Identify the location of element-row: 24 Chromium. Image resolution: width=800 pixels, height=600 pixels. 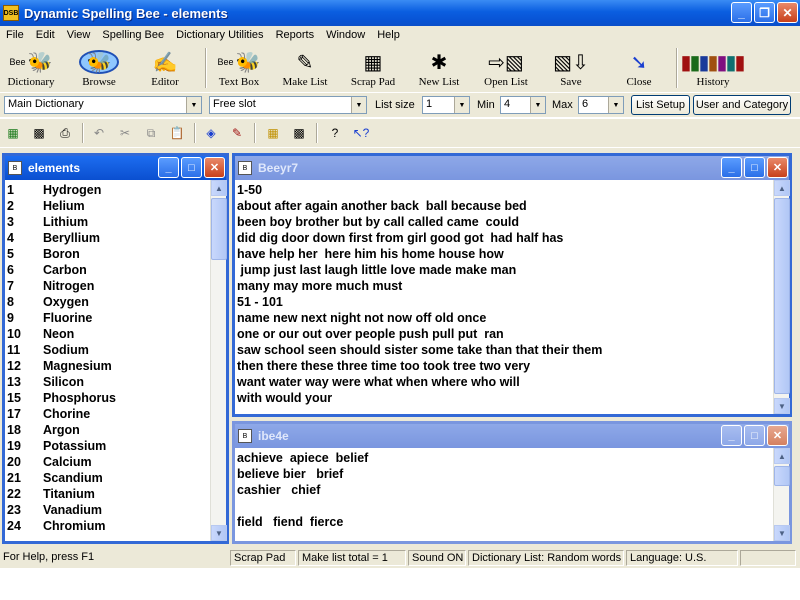
(108, 526).